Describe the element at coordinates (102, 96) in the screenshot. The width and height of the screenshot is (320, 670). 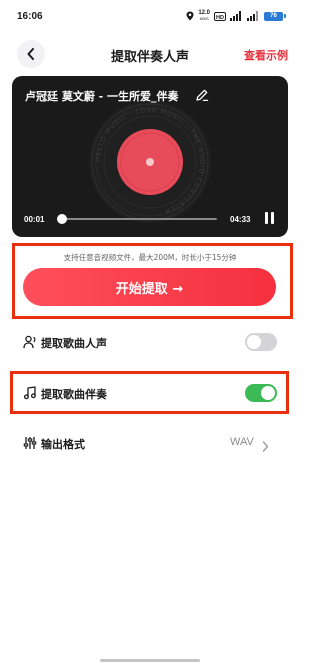
I see `song-title: 卢冠廷 莫文蔚 - 一生所爱_伴奏` at that location.